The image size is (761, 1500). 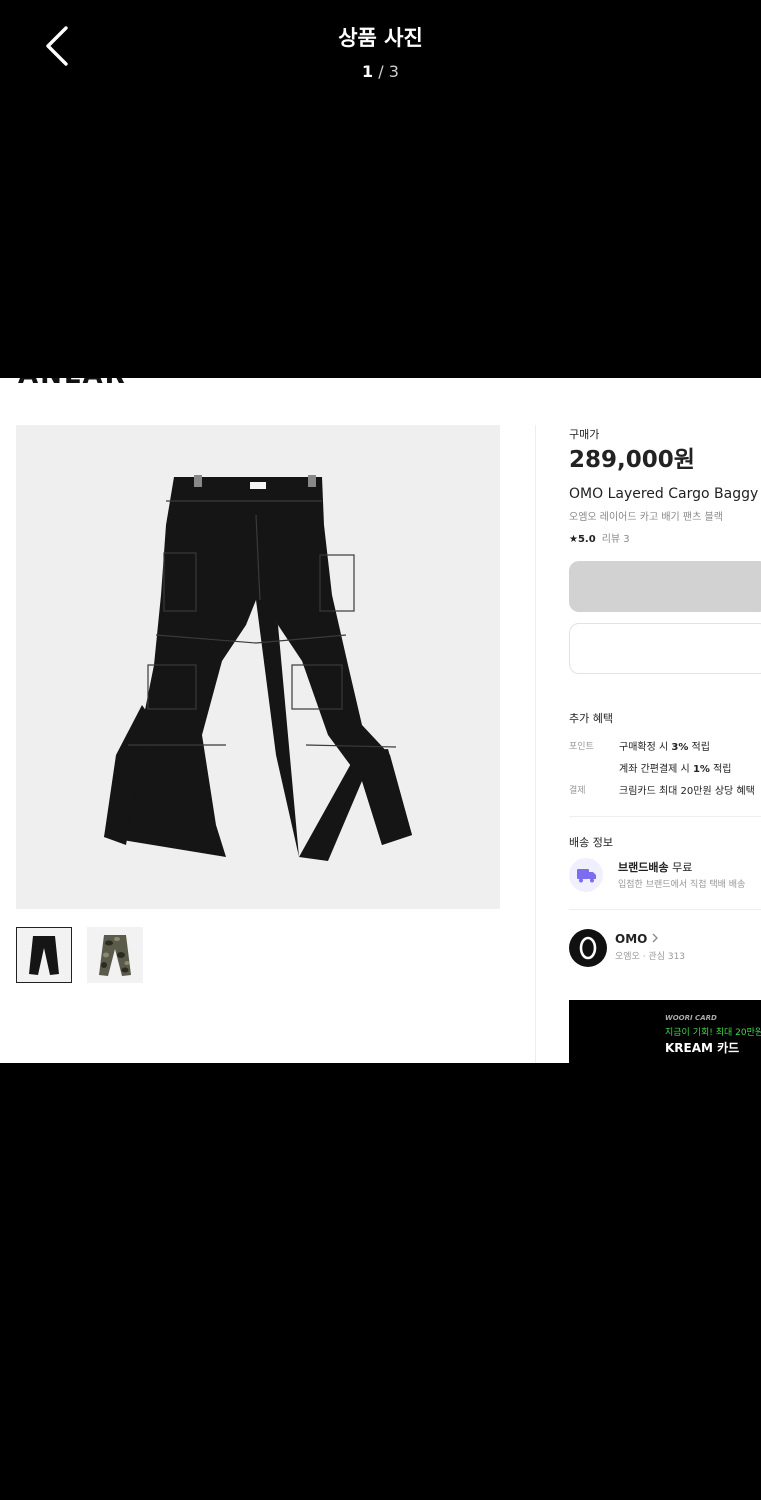 I want to click on price: 289,000원, so click(x=632, y=460).